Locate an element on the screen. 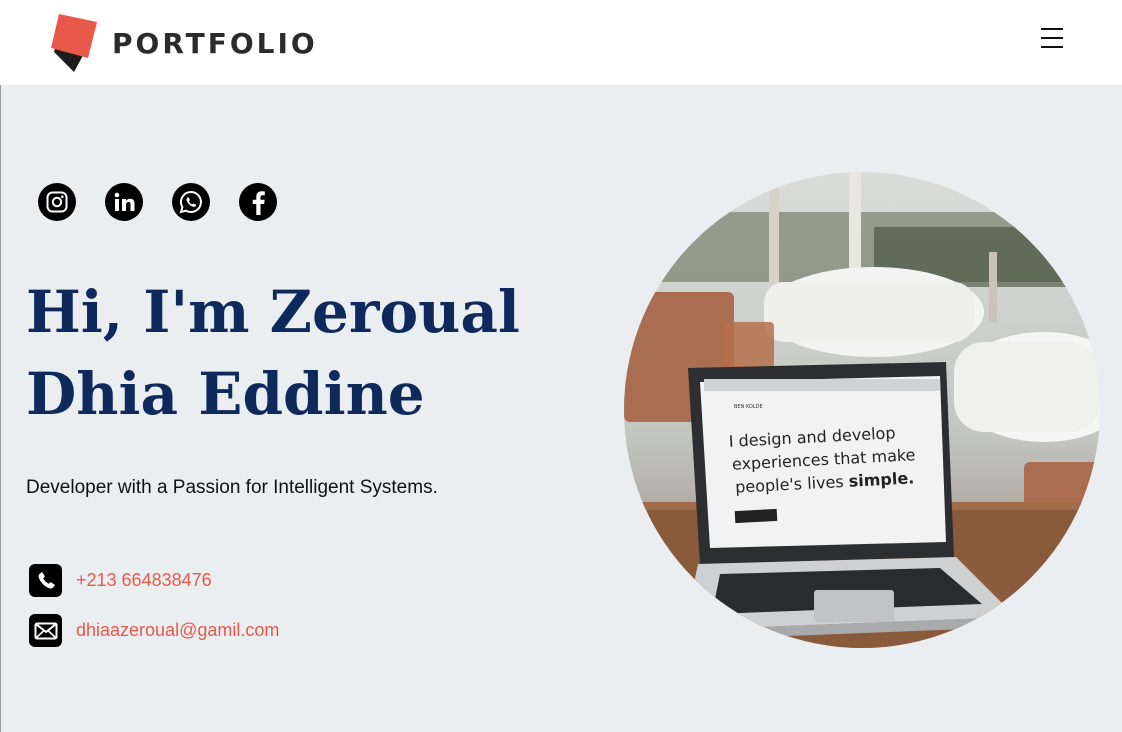  hero-heading: Hi, I'm Zeroual Dhia Eddine is located at coordinates (286, 353).